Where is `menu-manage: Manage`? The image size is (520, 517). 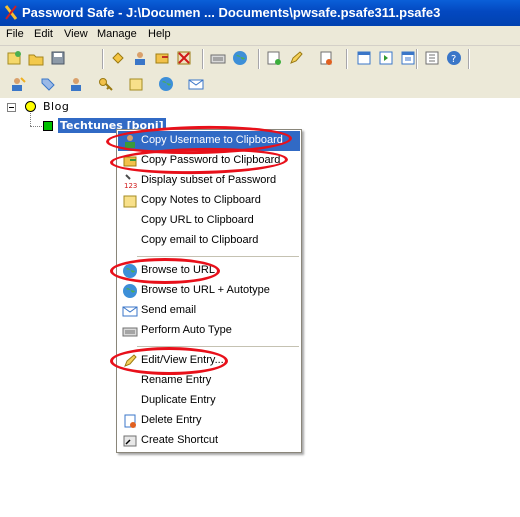
menu-manage: Manage is located at coordinates (117, 34).